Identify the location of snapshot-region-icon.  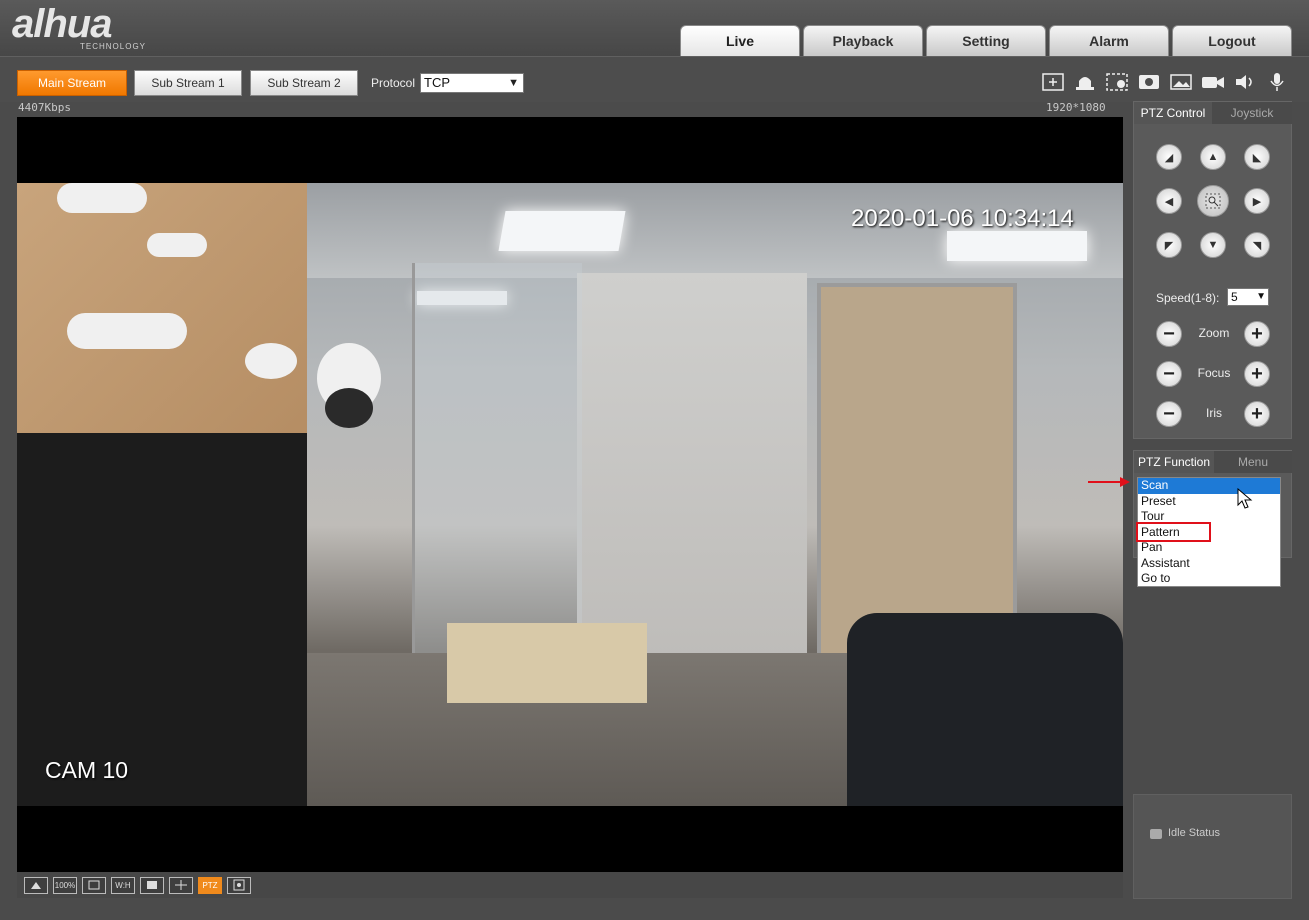
(1117, 82).